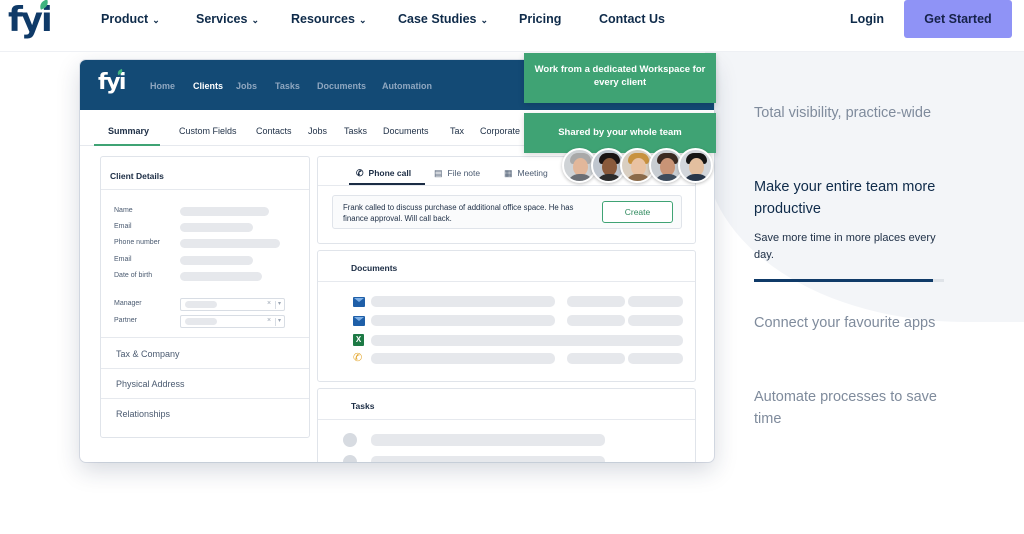  I want to click on feature-progress-fill, so click(843, 280).